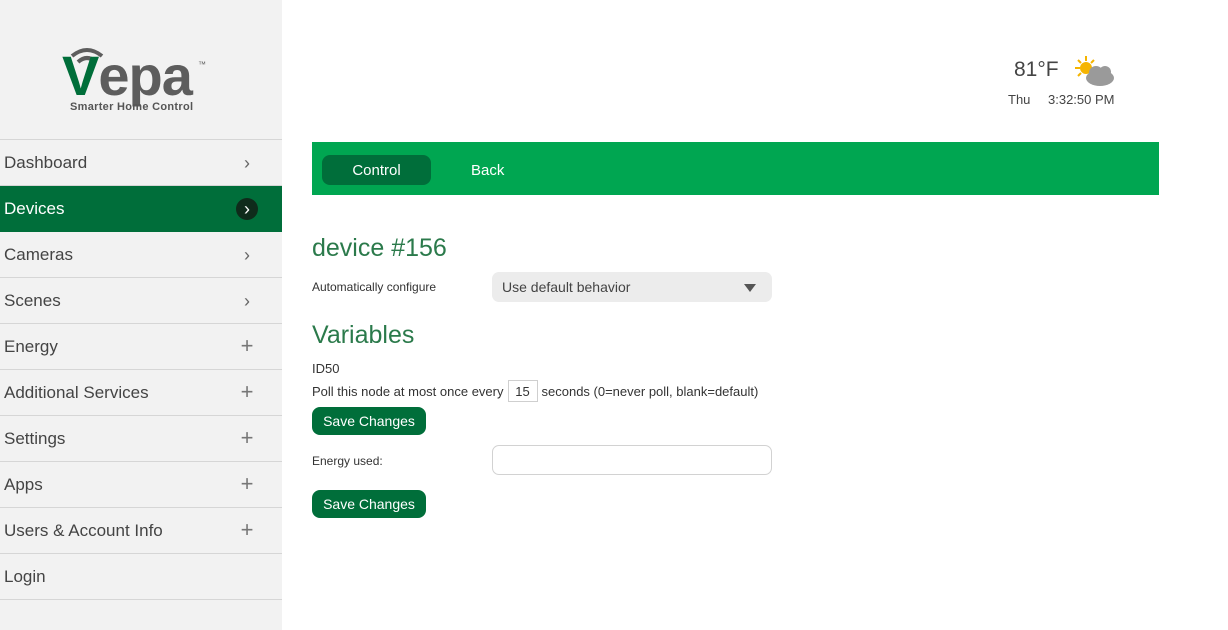  What do you see at coordinates (1019, 99) in the screenshot?
I see `weather-day: Thu` at bounding box center [1019, 99].